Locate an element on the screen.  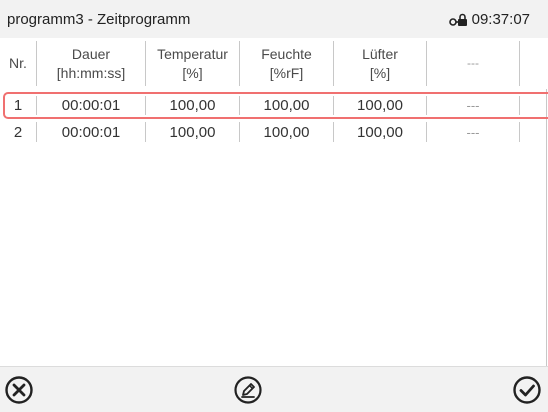
cell-dauer: 00:00:01 is located at coordinates (91, 132).